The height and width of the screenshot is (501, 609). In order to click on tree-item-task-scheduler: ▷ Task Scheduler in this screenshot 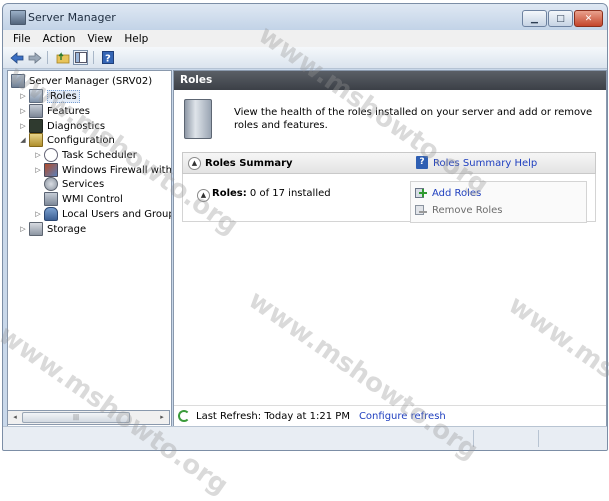, I will do `click(85, 155)`.